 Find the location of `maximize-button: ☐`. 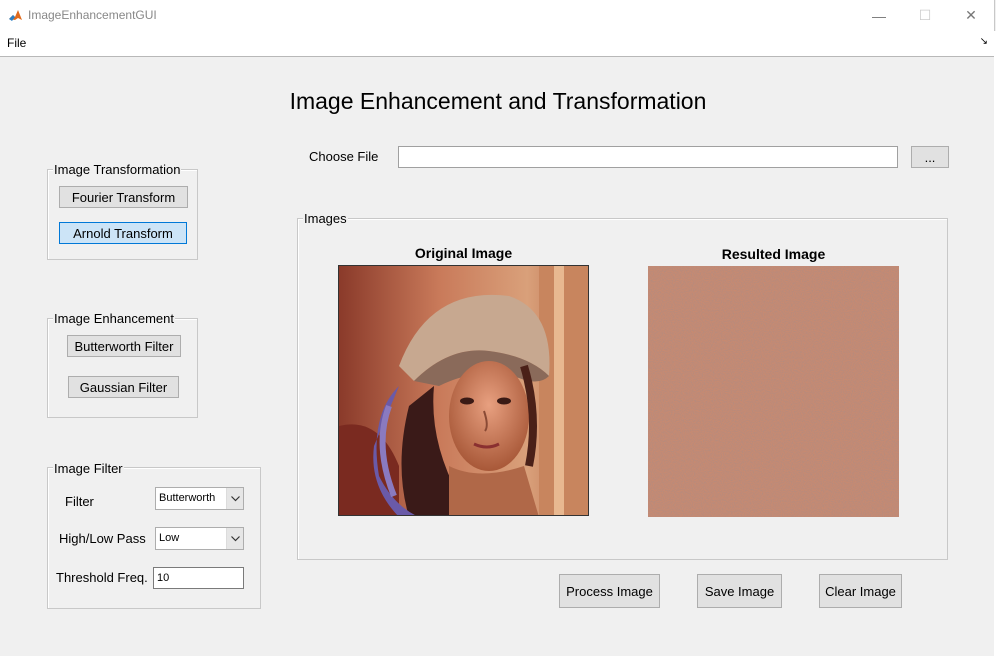

maximize-button: ☐ is located at coordinates (925, 15).